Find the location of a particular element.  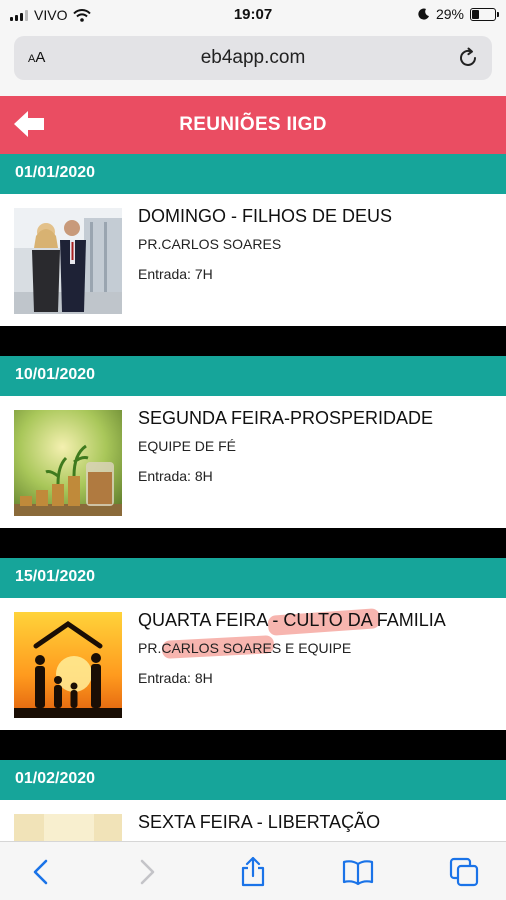

chevron-left-icon is located at coordinates (42, 872).